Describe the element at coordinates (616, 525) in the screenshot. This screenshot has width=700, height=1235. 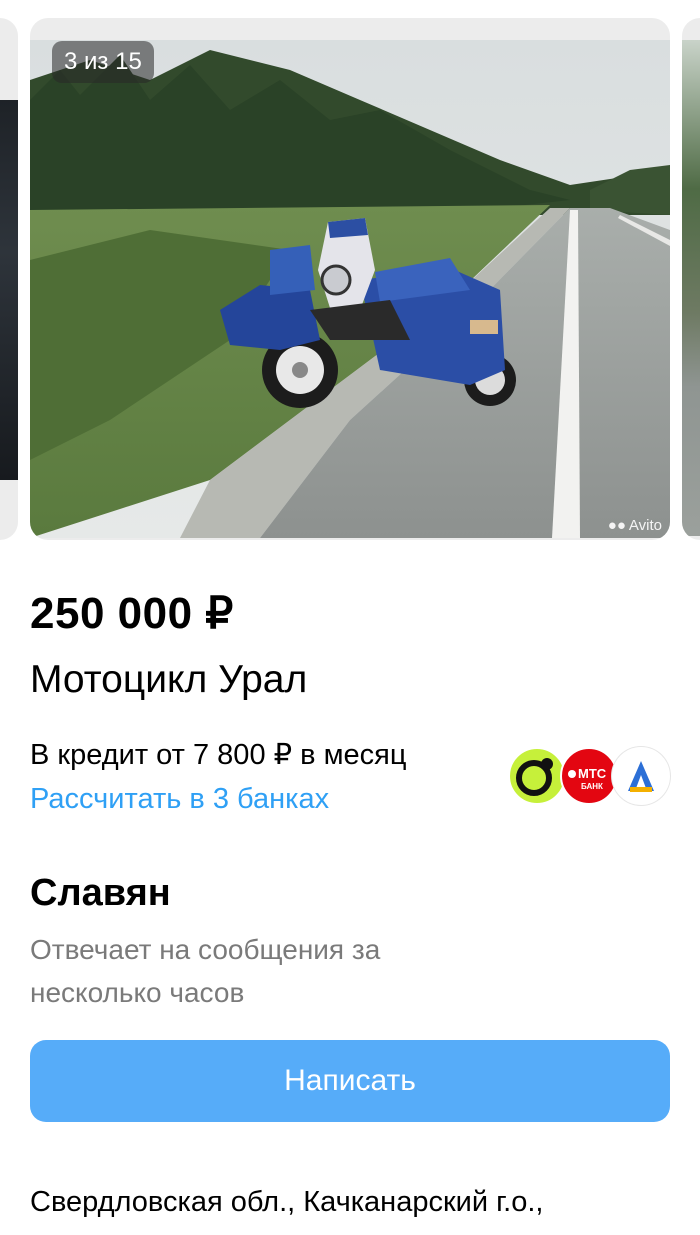
I see `avito-logo-icon: ●●` at that location.